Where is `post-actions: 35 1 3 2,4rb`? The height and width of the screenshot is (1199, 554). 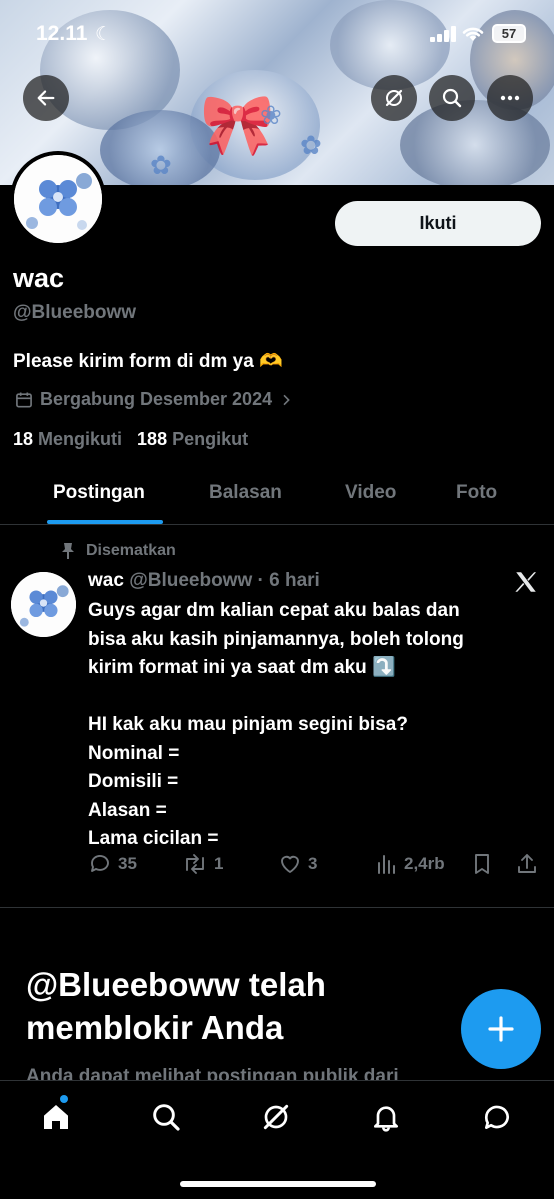
post-actions: 35 1 3 2,4rb is located at coordinates (315, 867).